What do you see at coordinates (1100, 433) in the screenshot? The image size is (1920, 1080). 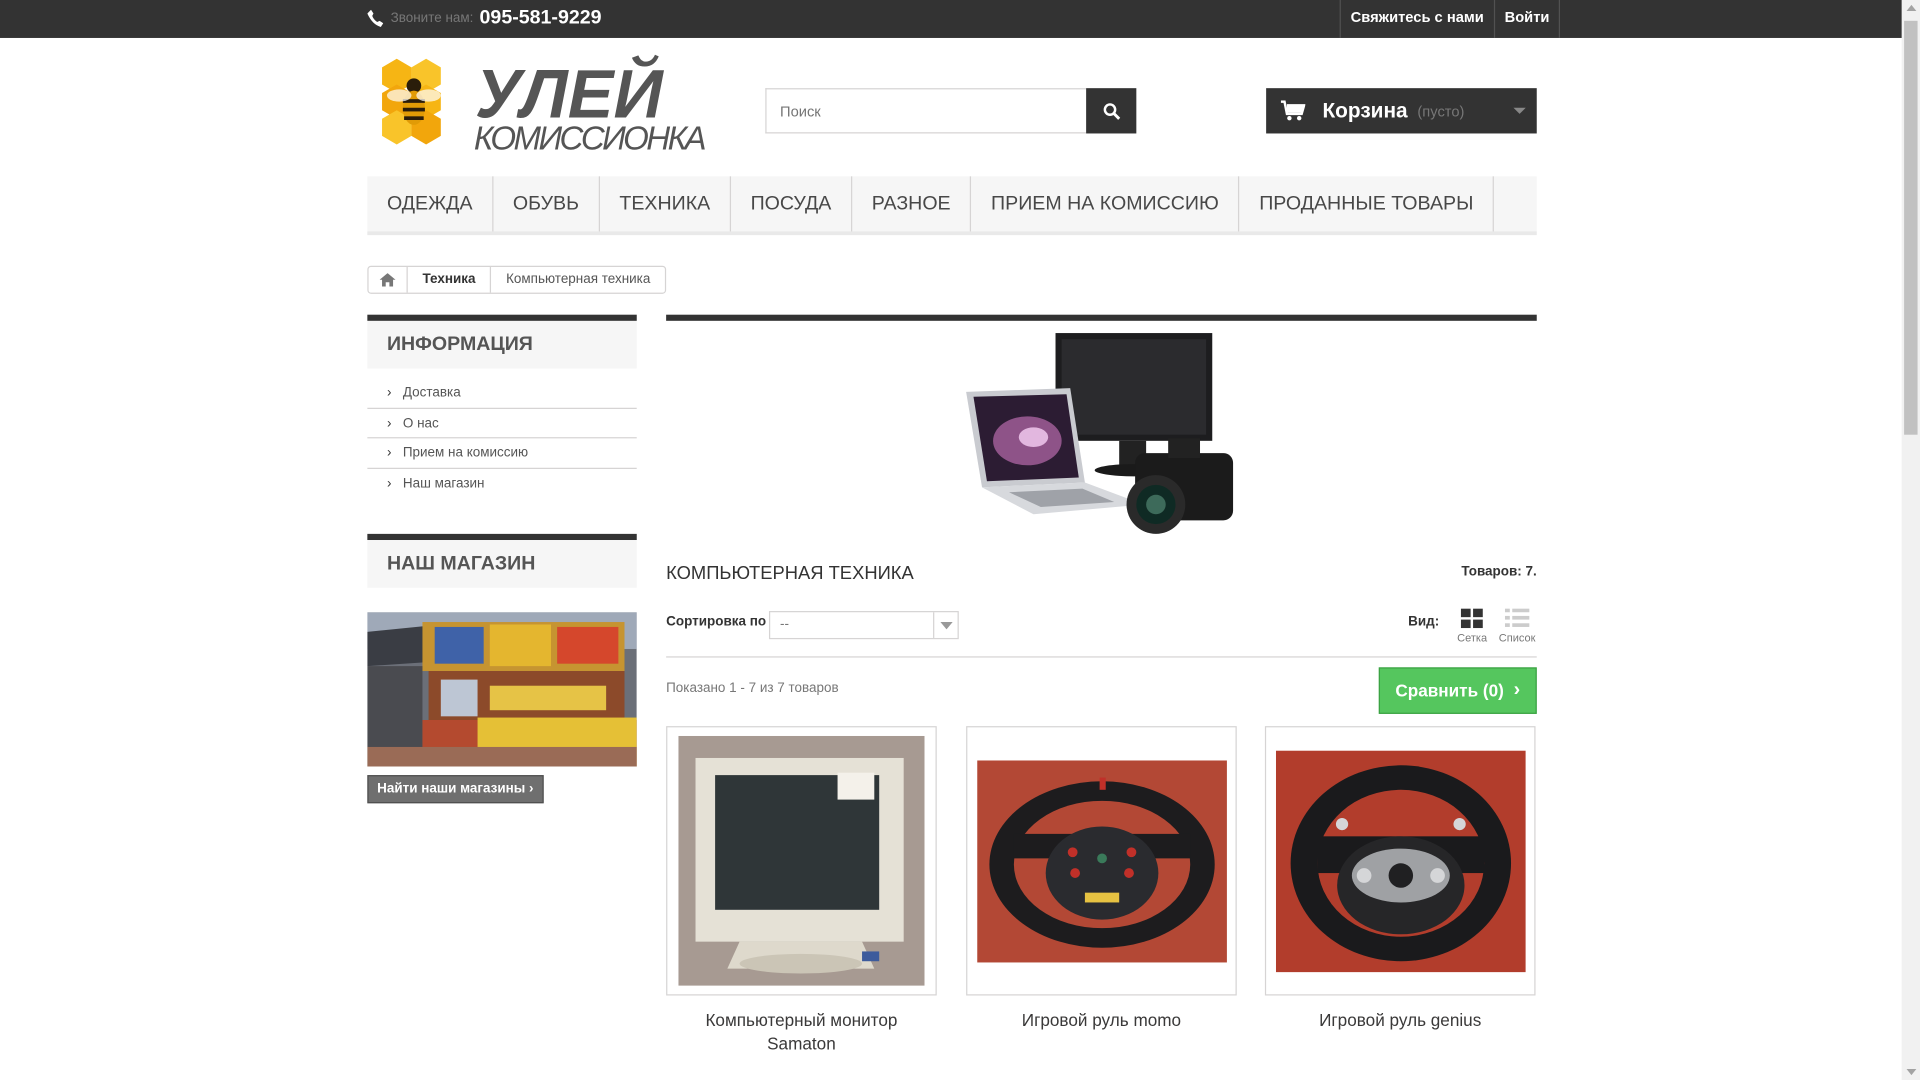 I see `electronics-image` at bounding box center [1100, 433].